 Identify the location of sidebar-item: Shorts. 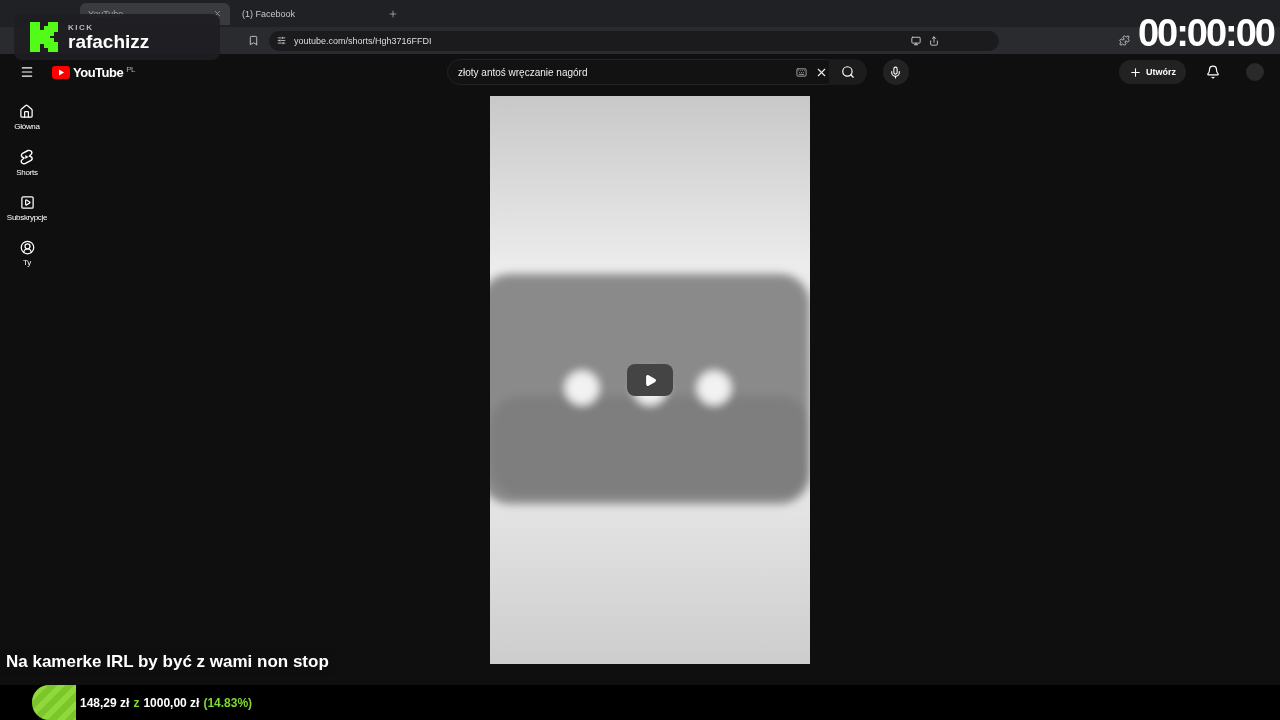
(27, 163).